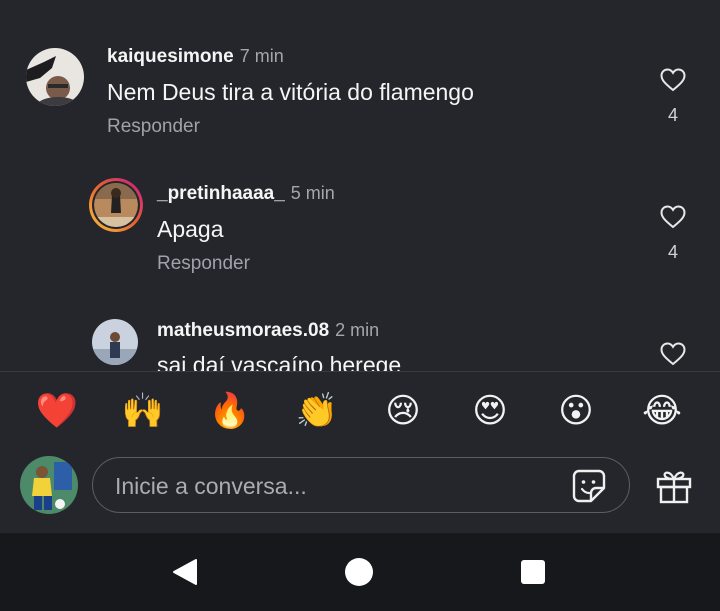 The image size is (720, 611). What do you see at coordinates (360, 411) in the screenshot?
I see `quick-reactions-bar: ❤️ 🙌 🔥 👏 😢 😍 😮 😂` at bounding box center [360, 411].